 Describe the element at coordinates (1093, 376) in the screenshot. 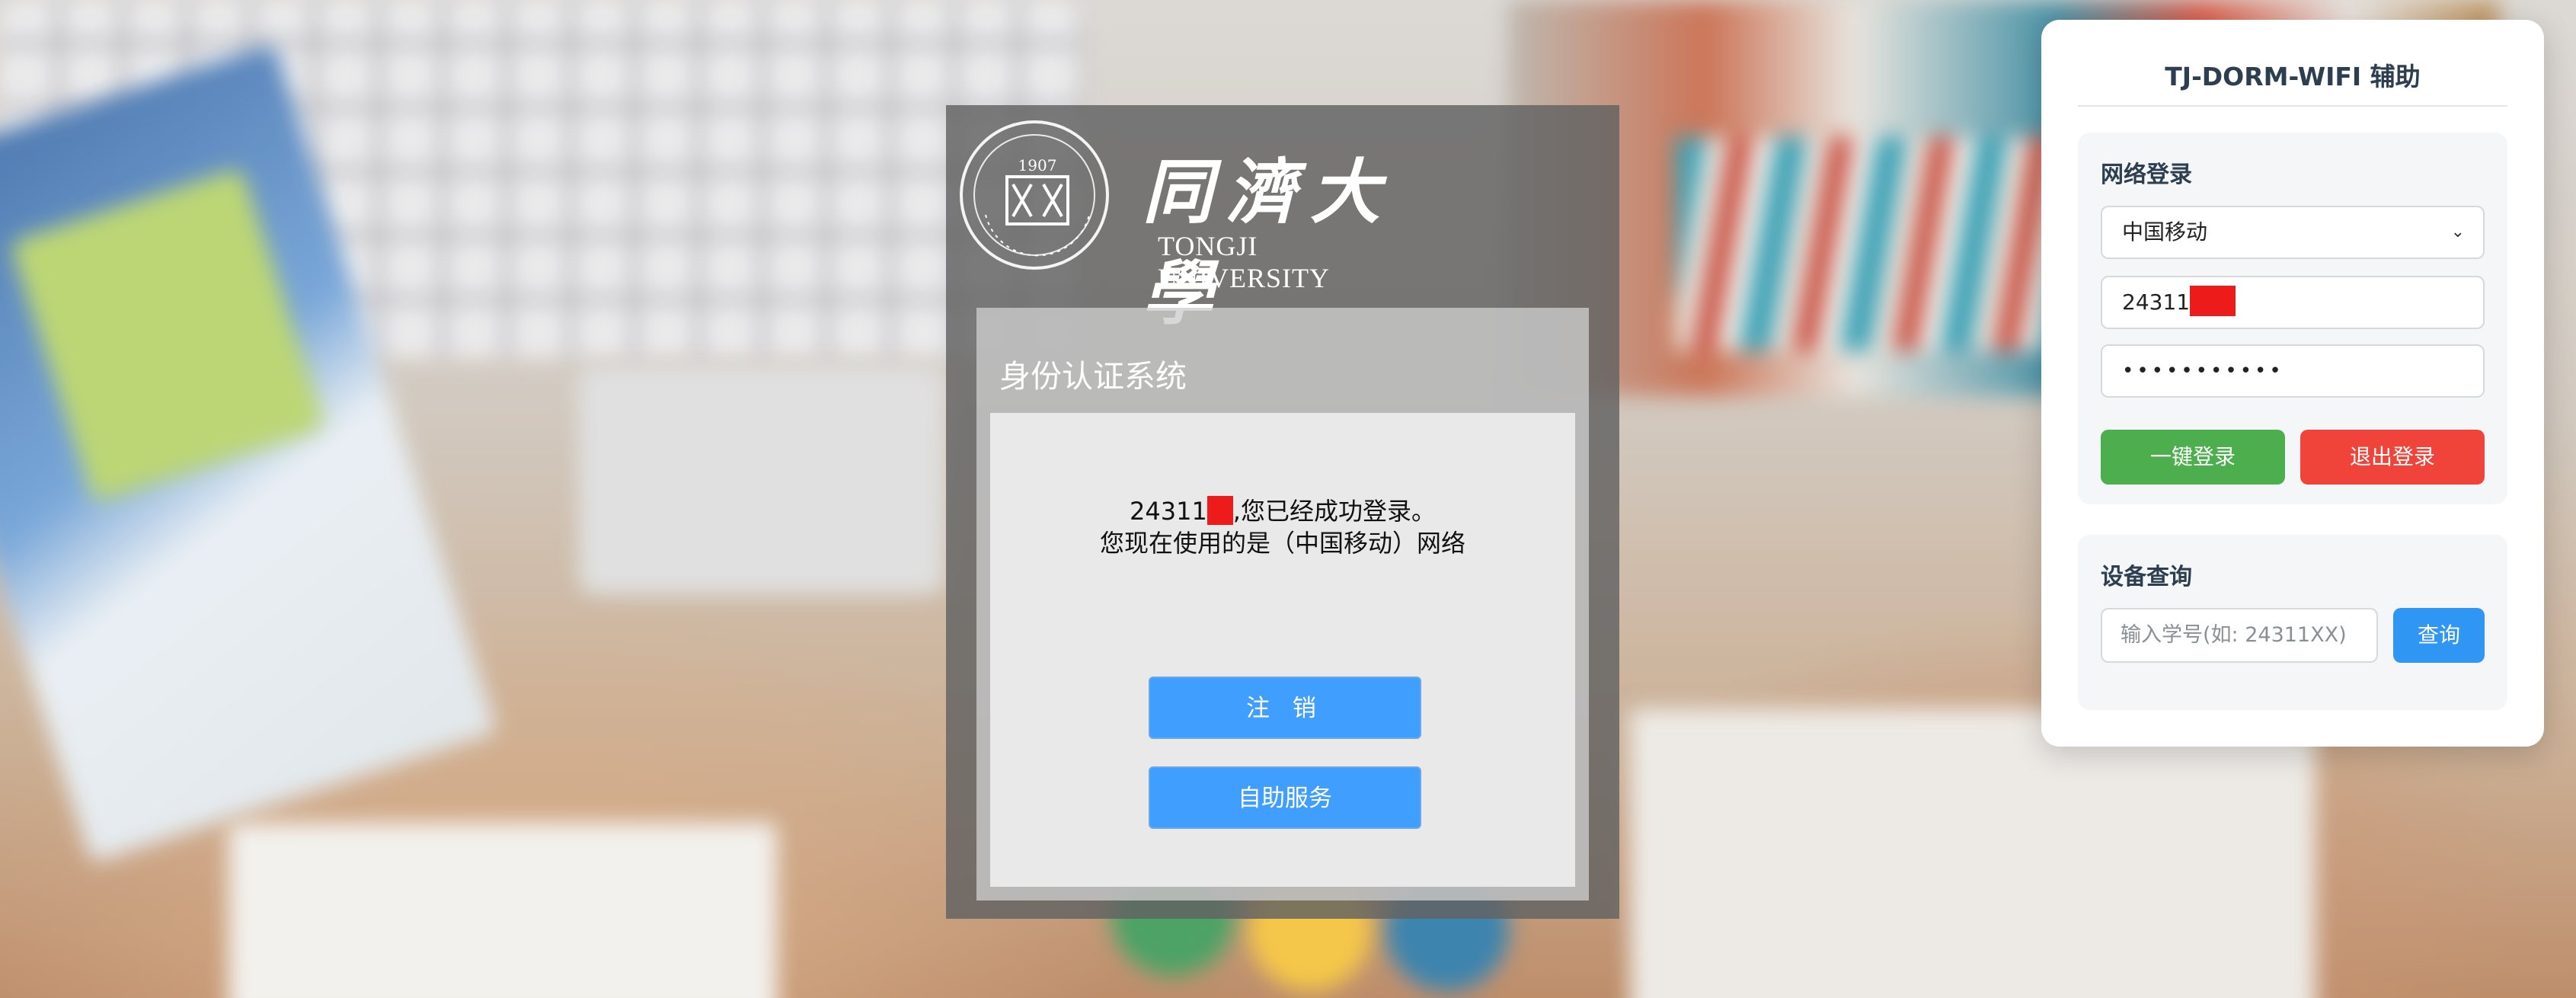

I see `system-title: 身份认证系统` at that location.